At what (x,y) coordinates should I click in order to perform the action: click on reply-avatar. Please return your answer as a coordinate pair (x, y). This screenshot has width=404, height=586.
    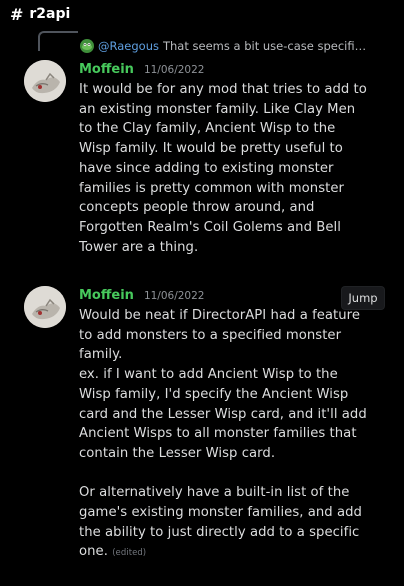
    Looking at the image, I should click on (87, 46).